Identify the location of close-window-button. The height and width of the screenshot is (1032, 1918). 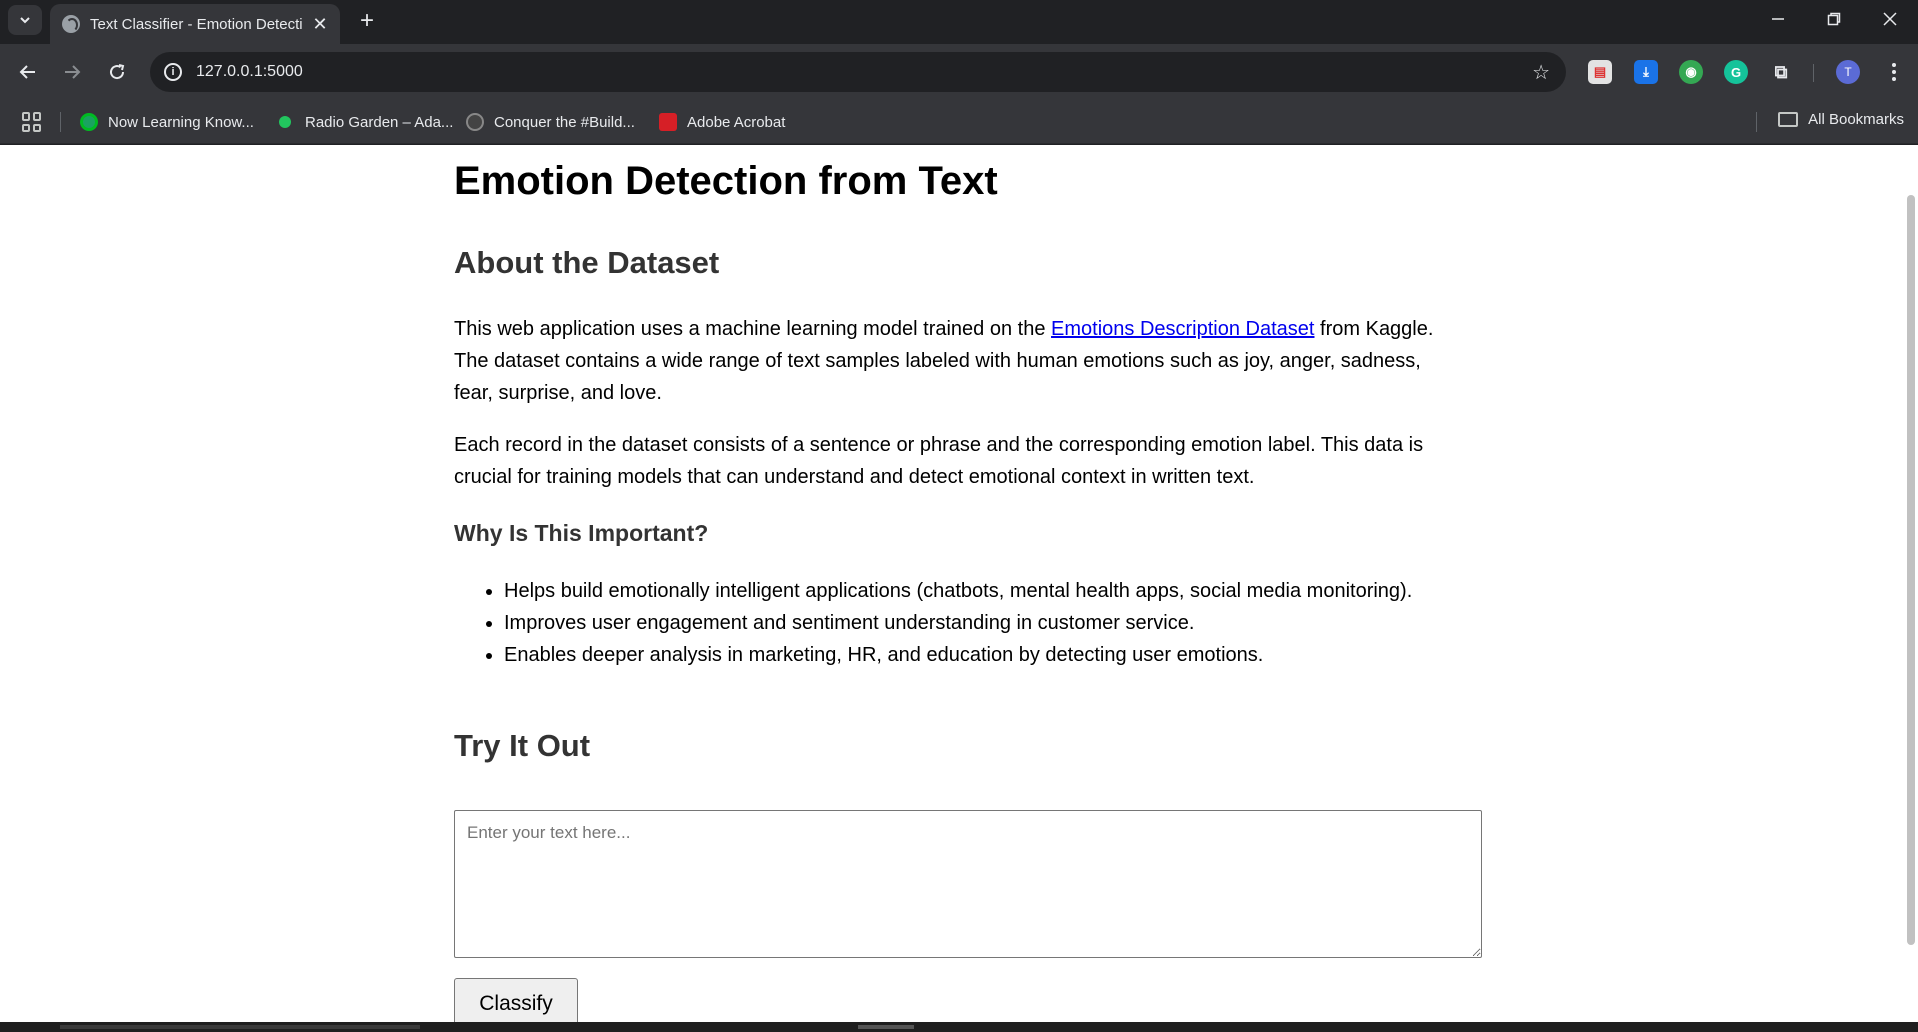
(1890, 19).